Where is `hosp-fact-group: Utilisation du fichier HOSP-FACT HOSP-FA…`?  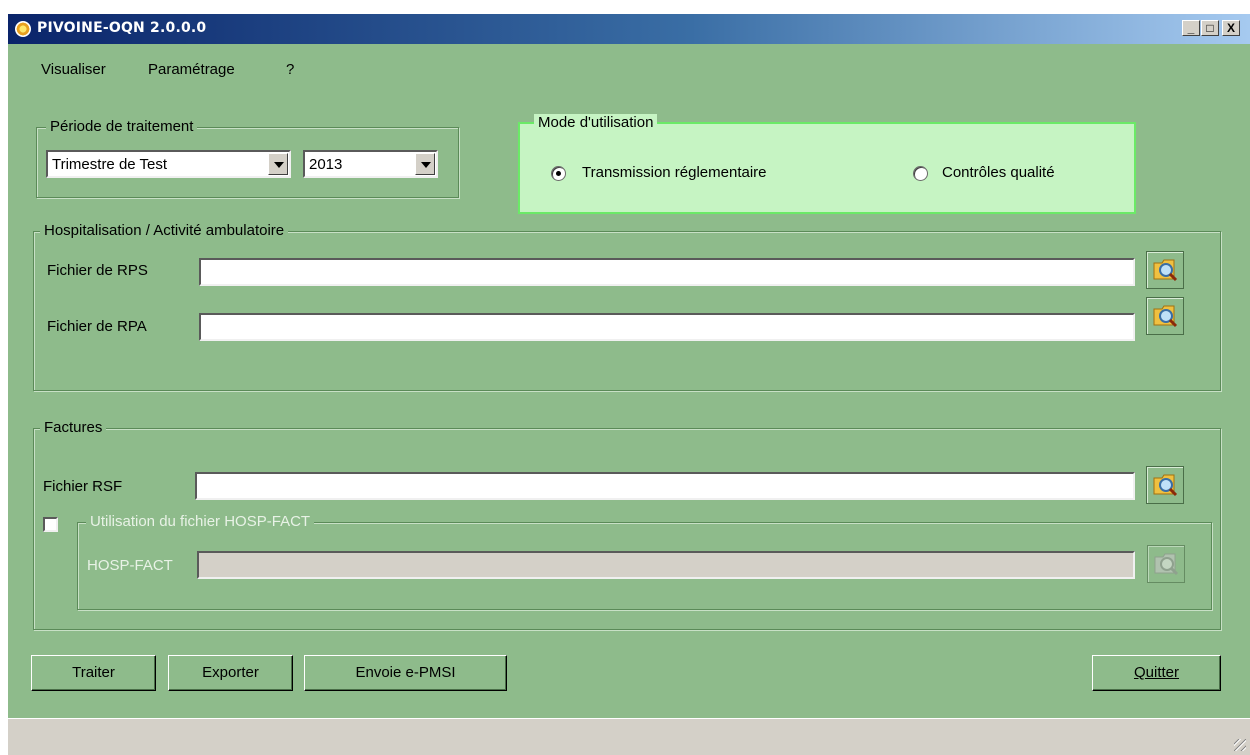 hosp-fact-group: Utilisation du fichier HOSP-FACT HOSP-FA… is located at coordinates (644, 561).